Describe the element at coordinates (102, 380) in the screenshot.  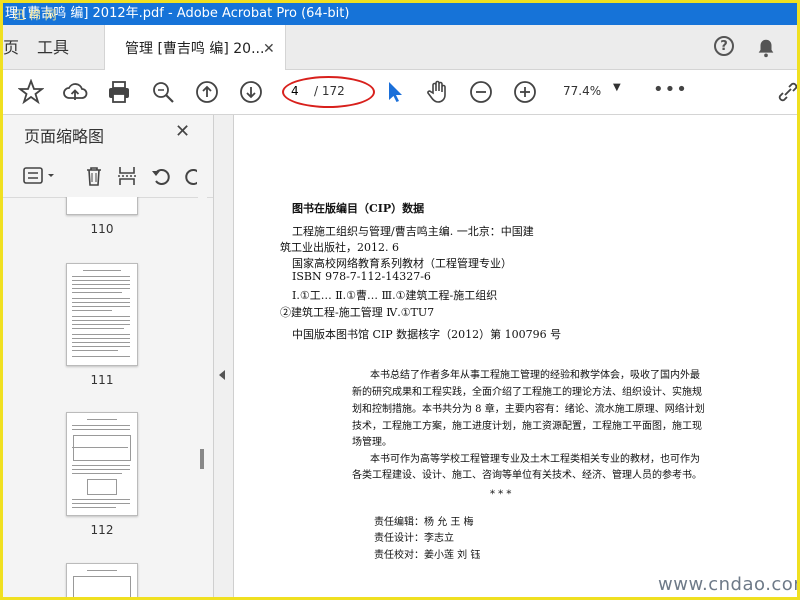
I see `thumbnail-label: 111` at that location.